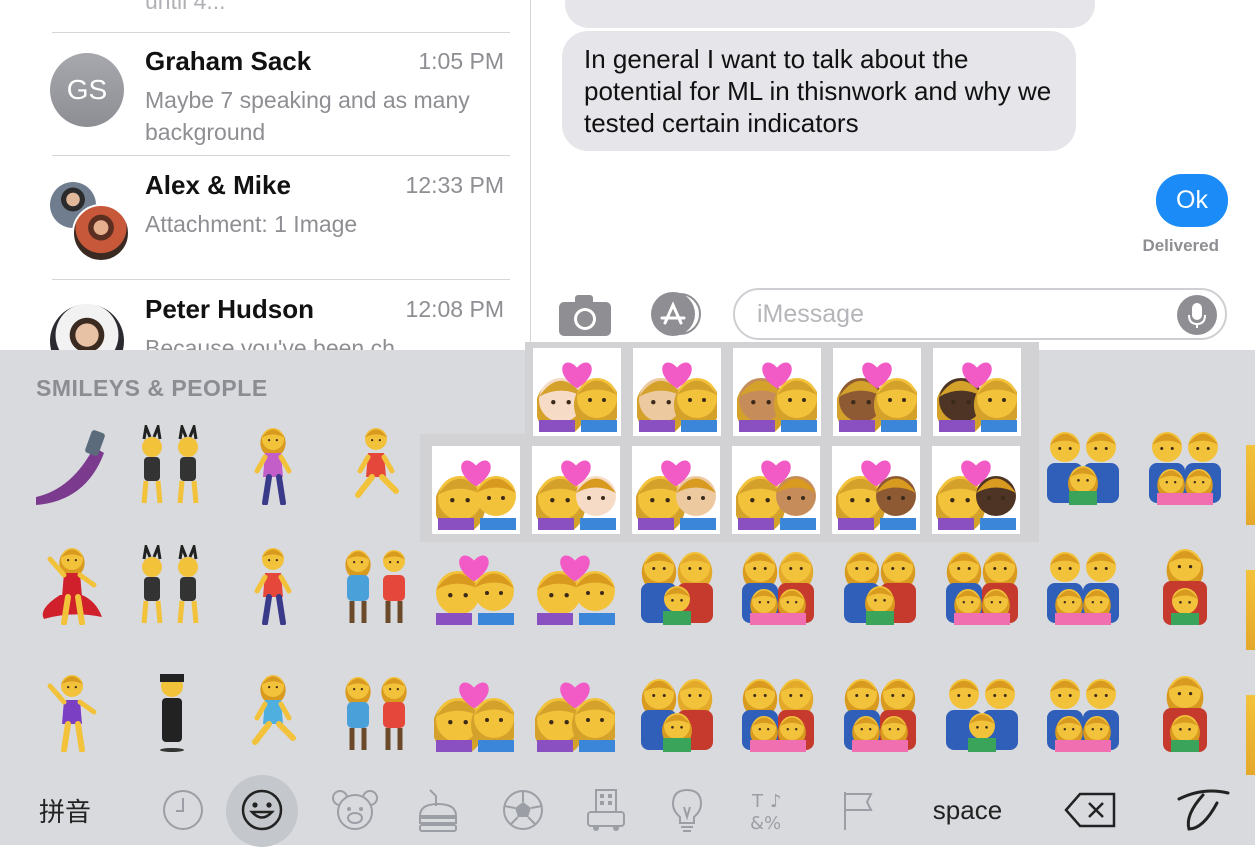  I want to click on emoji-key-family-woman-girl, so click(1185, 712).